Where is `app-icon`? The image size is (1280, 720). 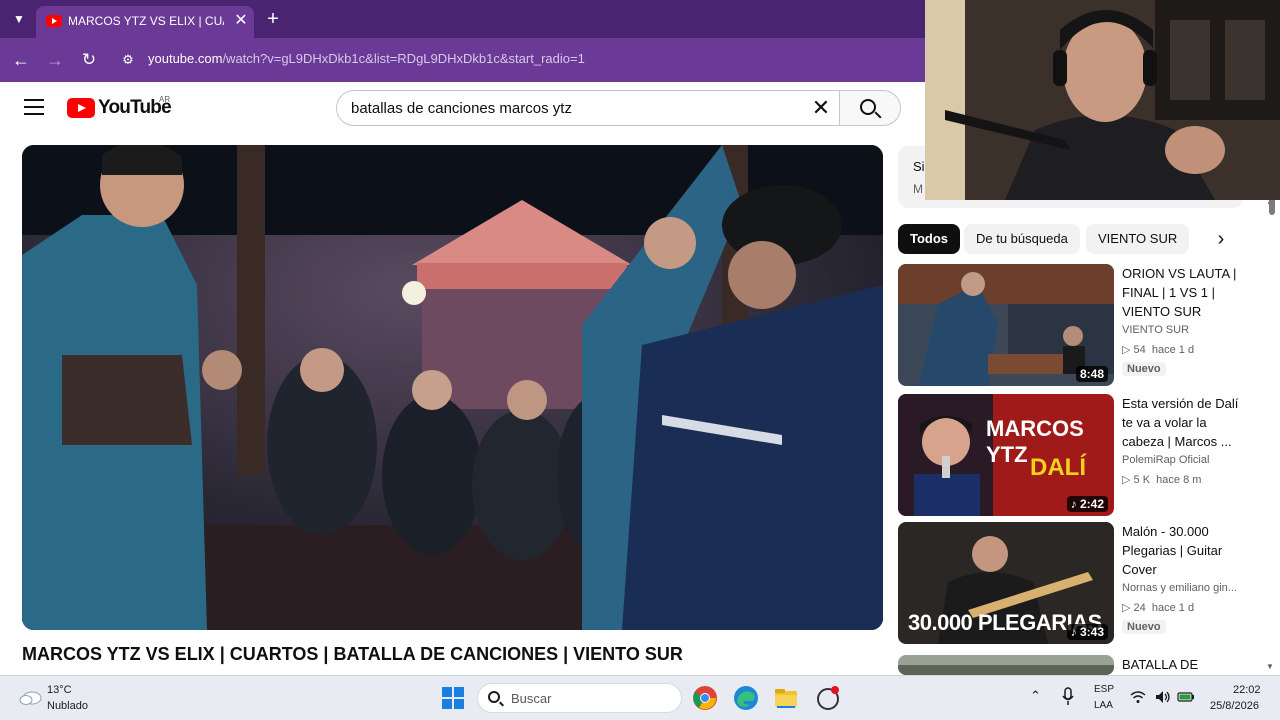
app-icon is located at coordinates (828, 698).